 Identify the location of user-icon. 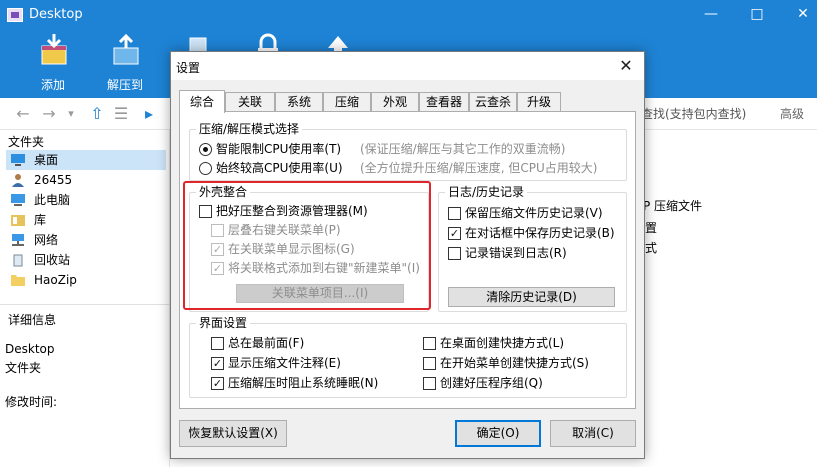
(18, 180).